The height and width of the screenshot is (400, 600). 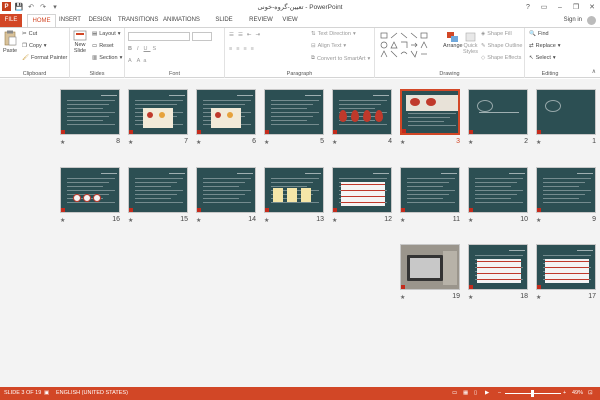 I want to click on find-button: 🔍 Find, so click(x=539, y=34).